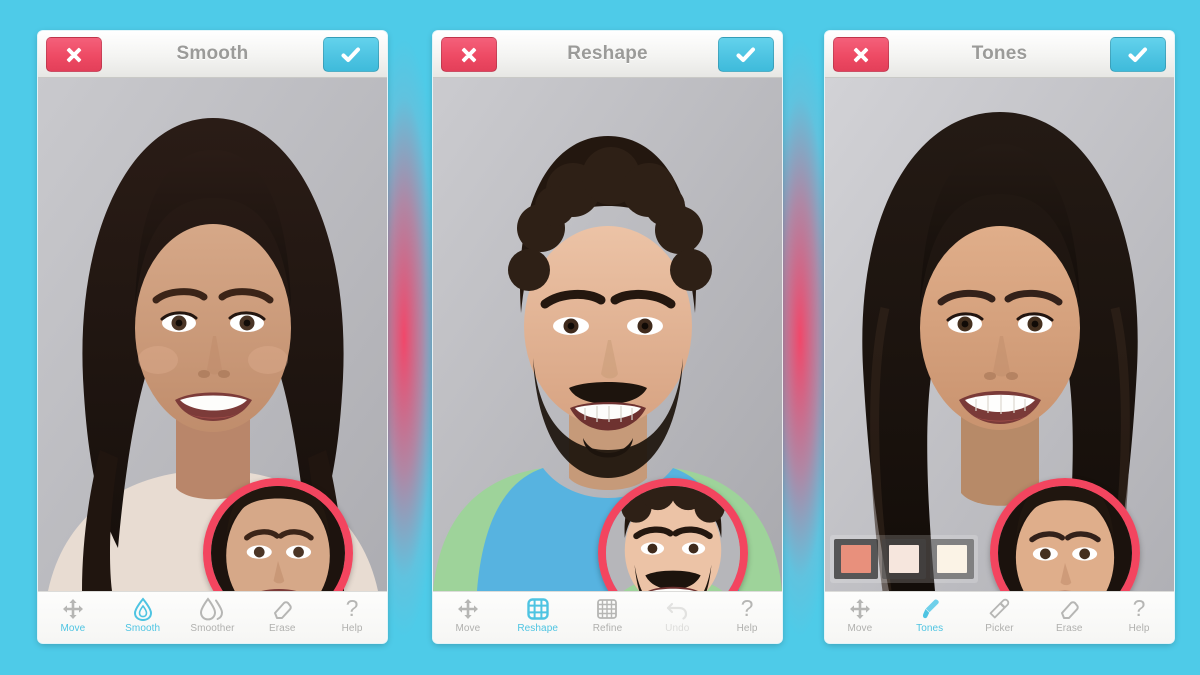 This screenshot has height=675, width=1200. What do you see at coordinates (607, 628) in the screenshot?
I see `tool-label: Refine` at bounding box center [607, 628].